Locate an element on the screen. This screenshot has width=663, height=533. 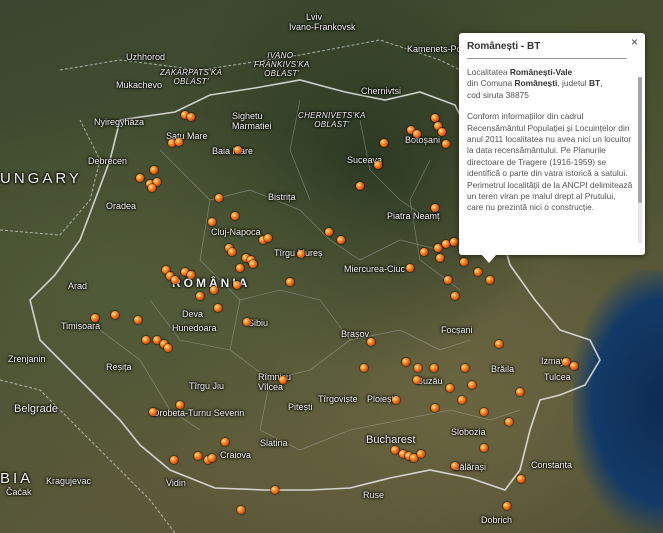
label-chernivtsi: Chernivtsi is located at coordinates (381, 91).